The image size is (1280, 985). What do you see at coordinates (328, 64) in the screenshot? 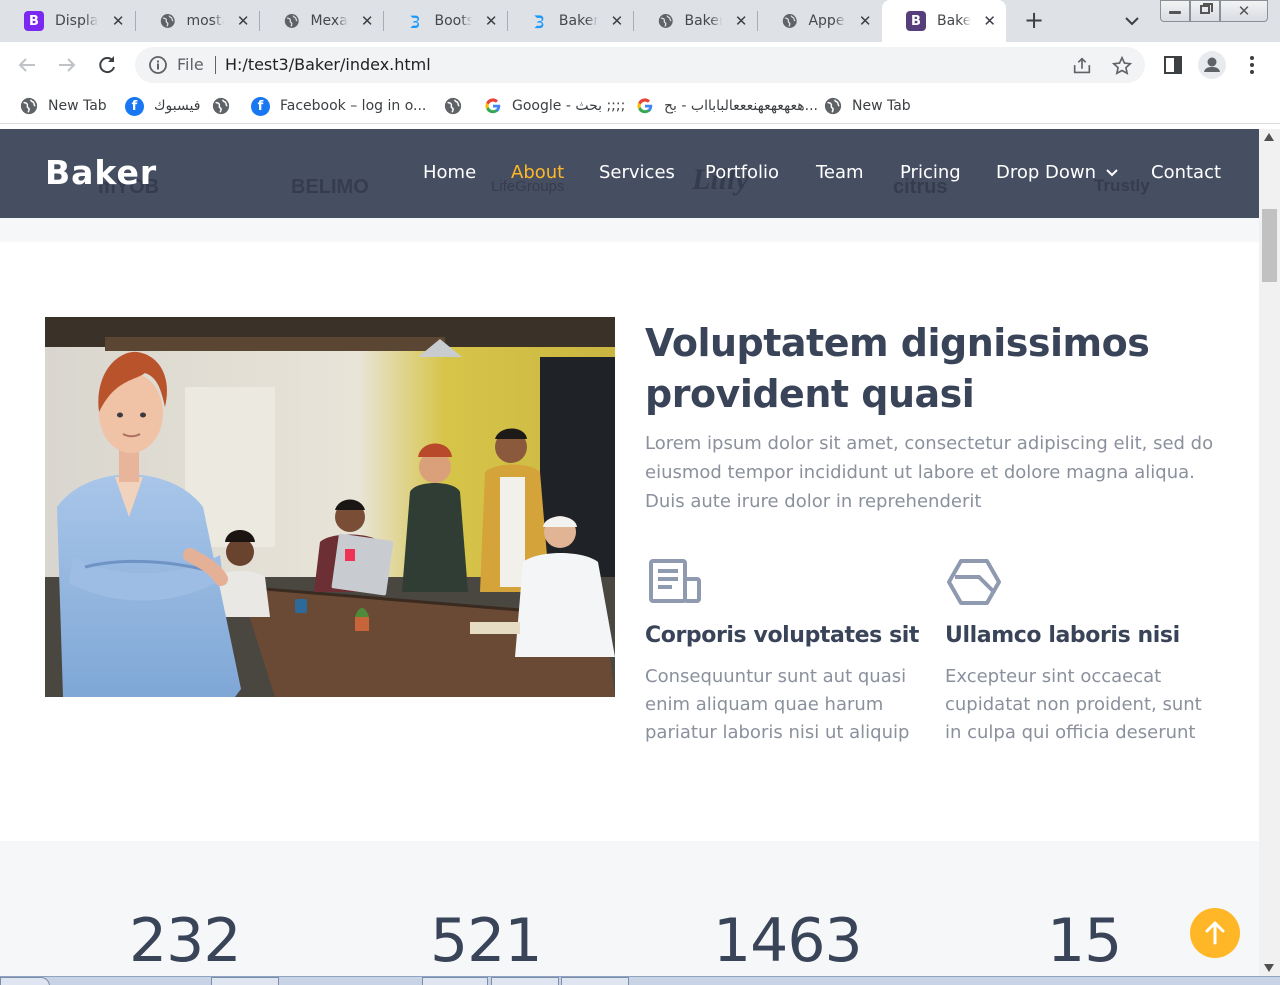
I see `url-text: H:/test3/Baker/index.html` at bounding box center [328, 64].